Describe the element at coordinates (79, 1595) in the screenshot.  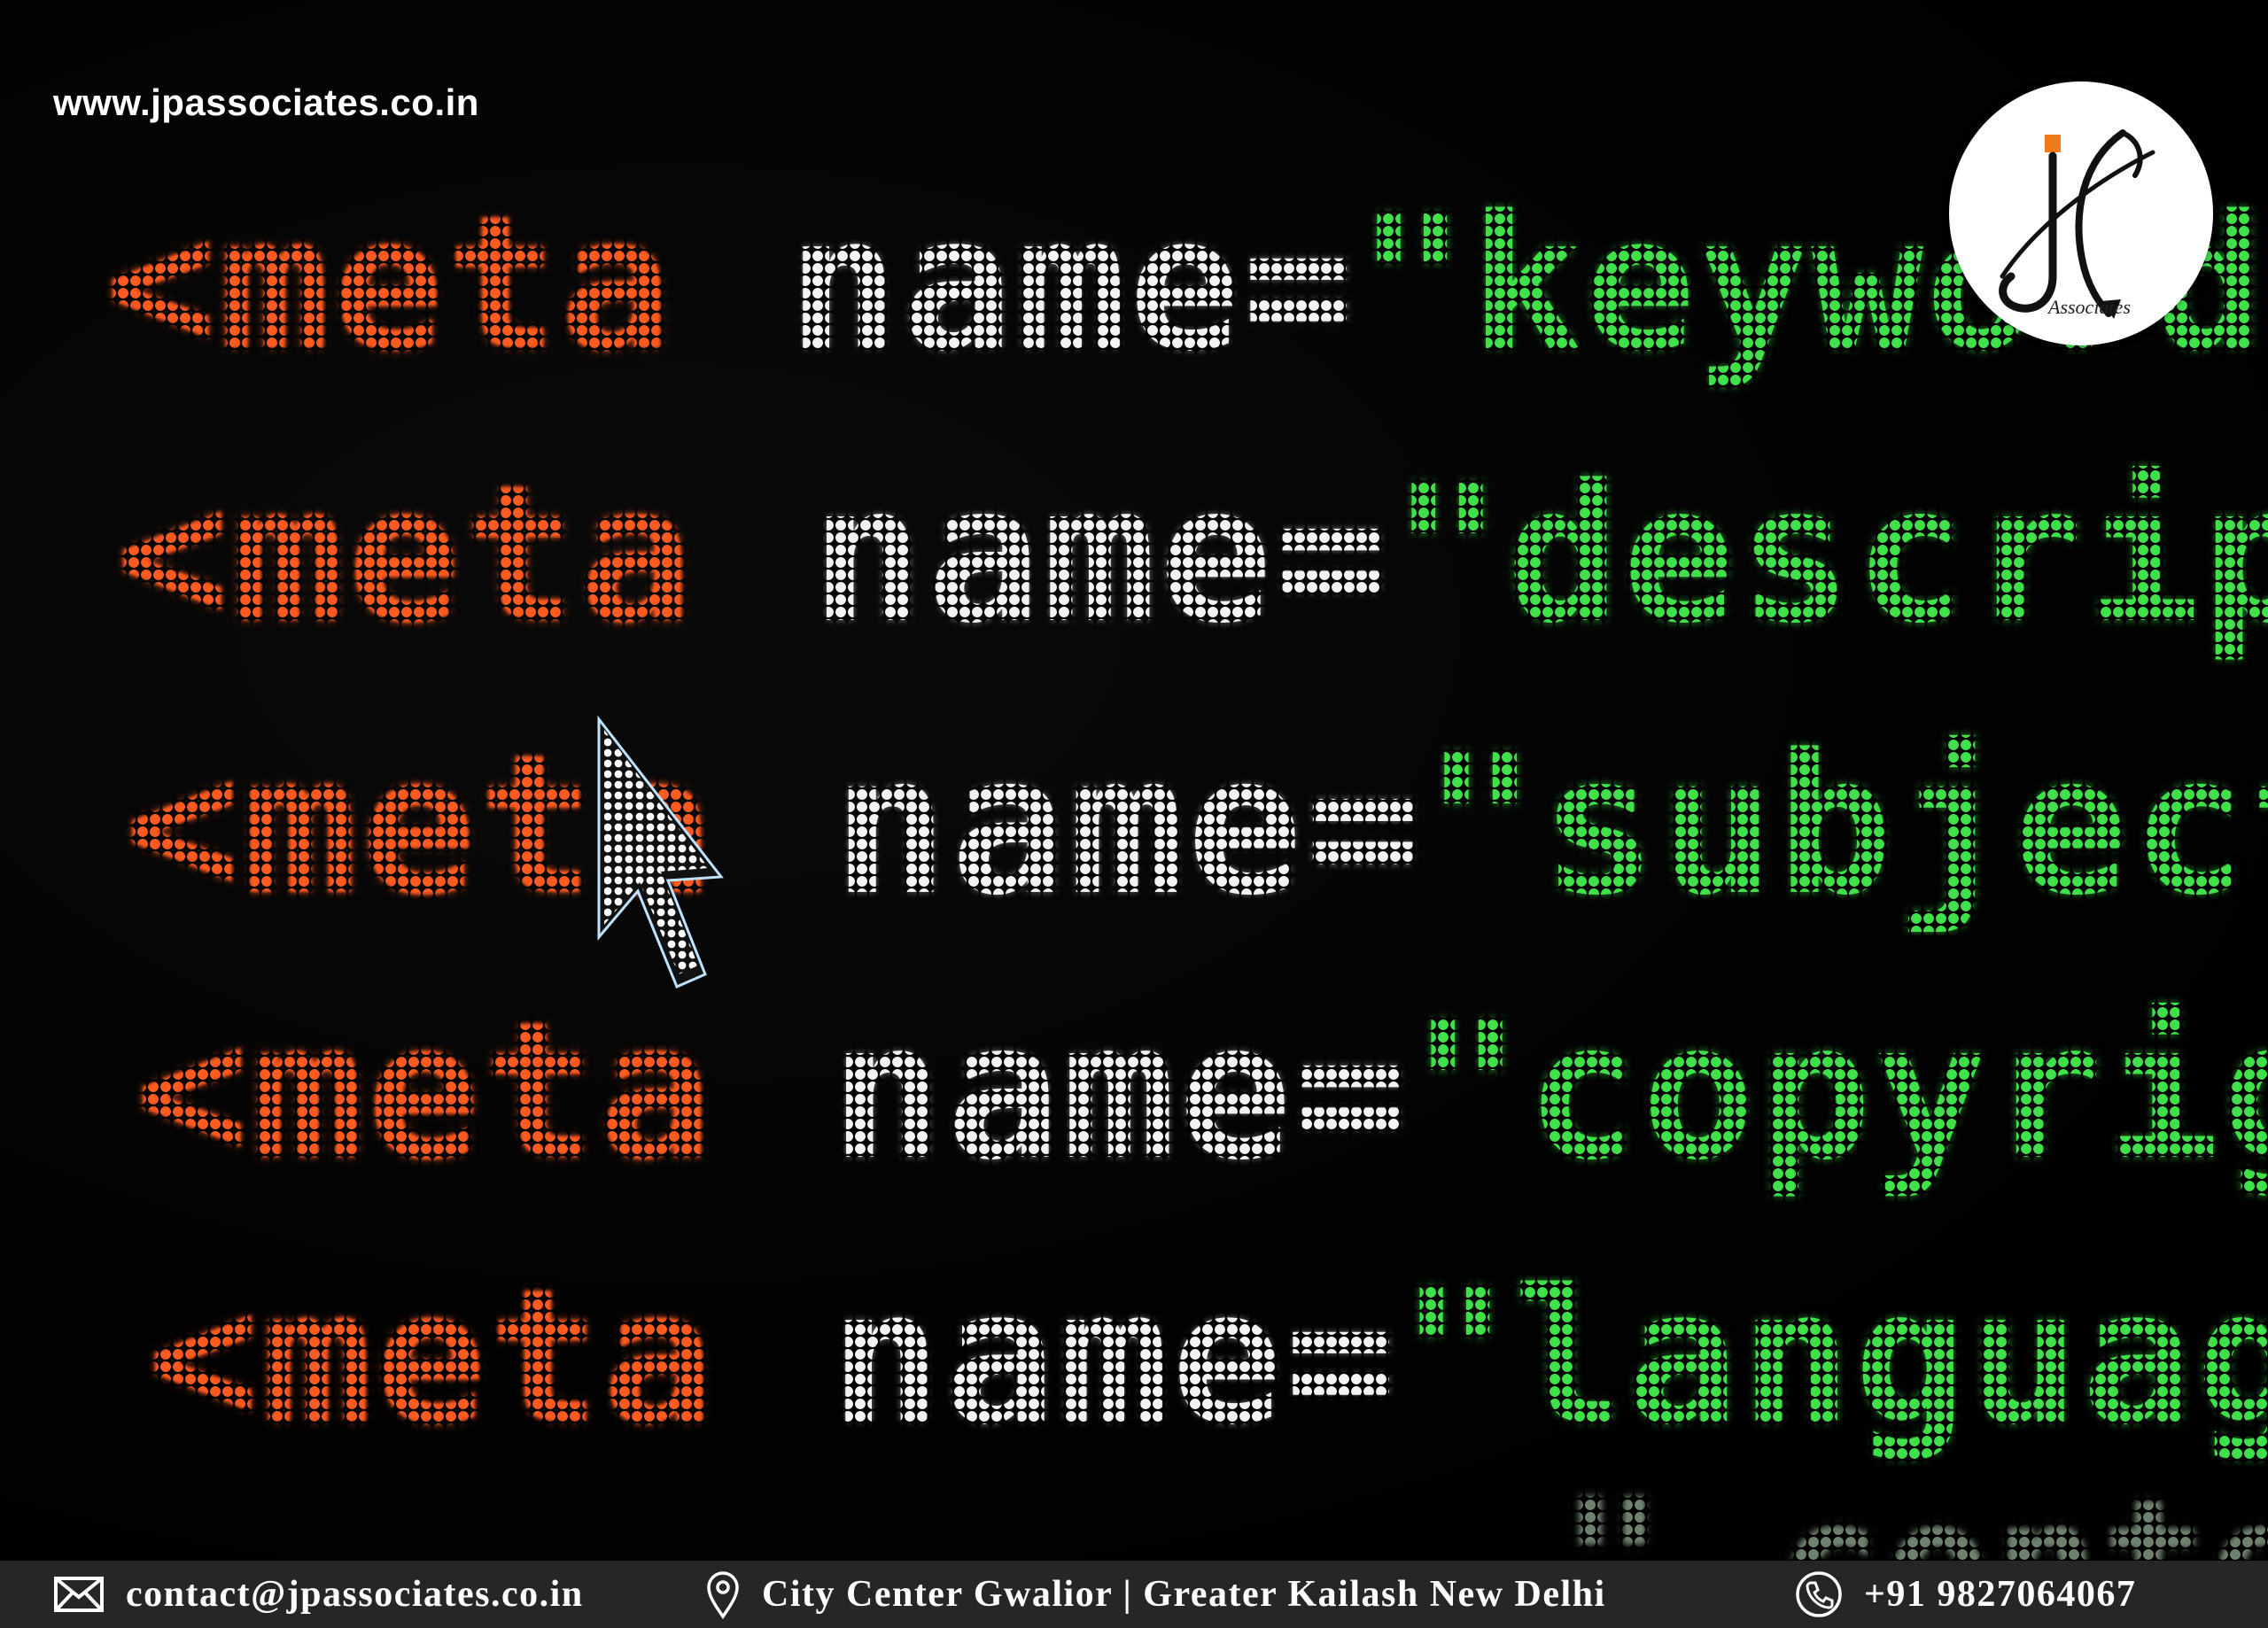
I see `envelope-icon` at that location.